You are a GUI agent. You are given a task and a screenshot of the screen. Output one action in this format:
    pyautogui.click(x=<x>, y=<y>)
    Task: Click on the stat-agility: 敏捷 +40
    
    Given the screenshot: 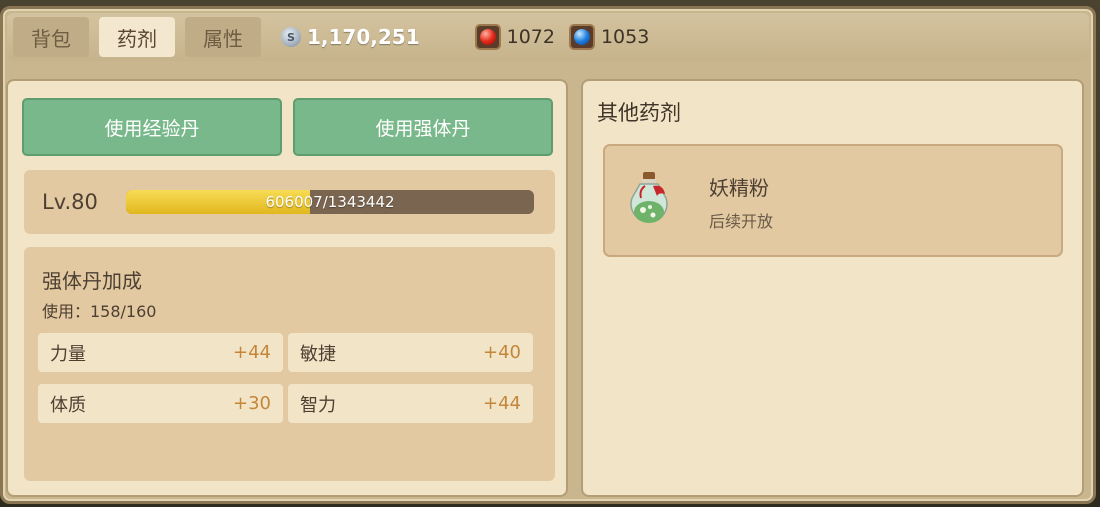 What is the action you would take?
    pyautogui.click(x=410, y=352)
    